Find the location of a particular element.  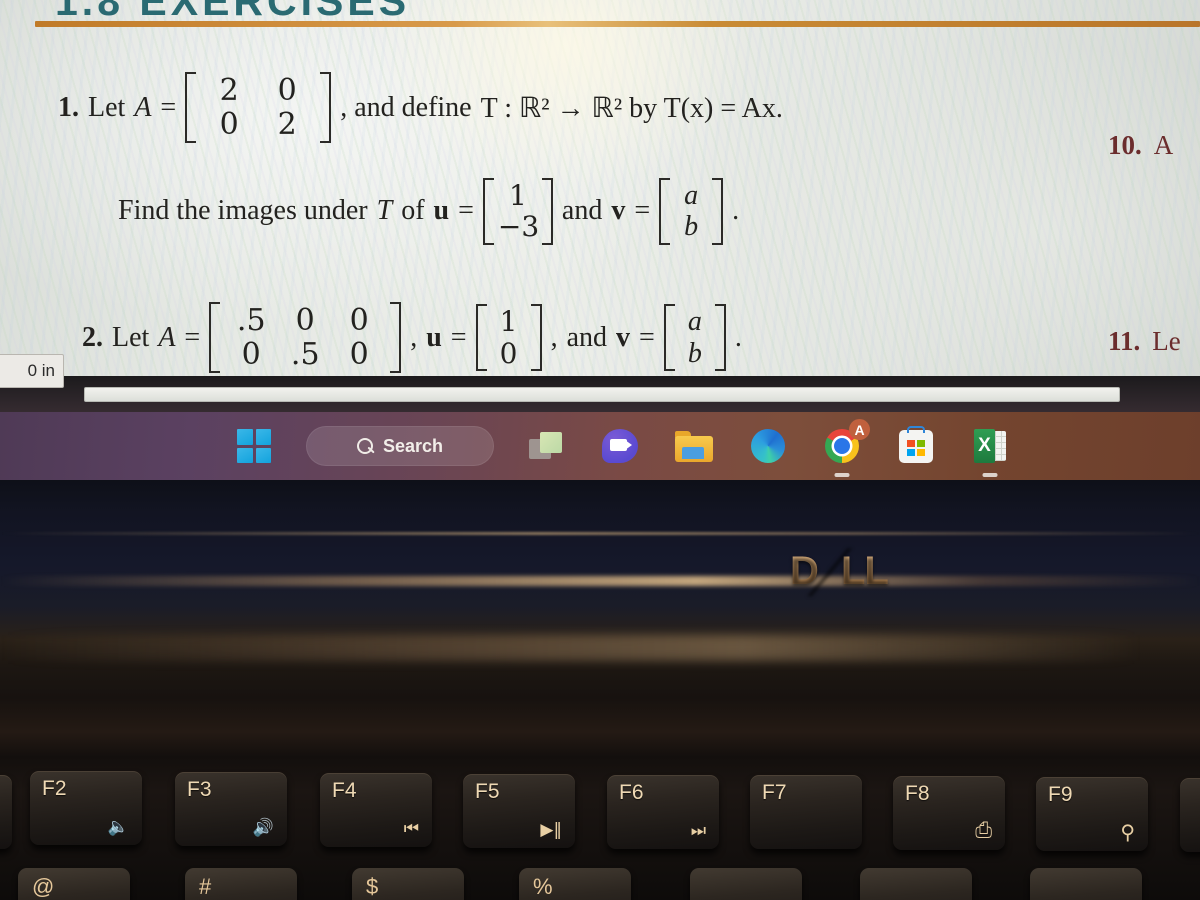

key-label: F5 is located at coordinates (487, 791).